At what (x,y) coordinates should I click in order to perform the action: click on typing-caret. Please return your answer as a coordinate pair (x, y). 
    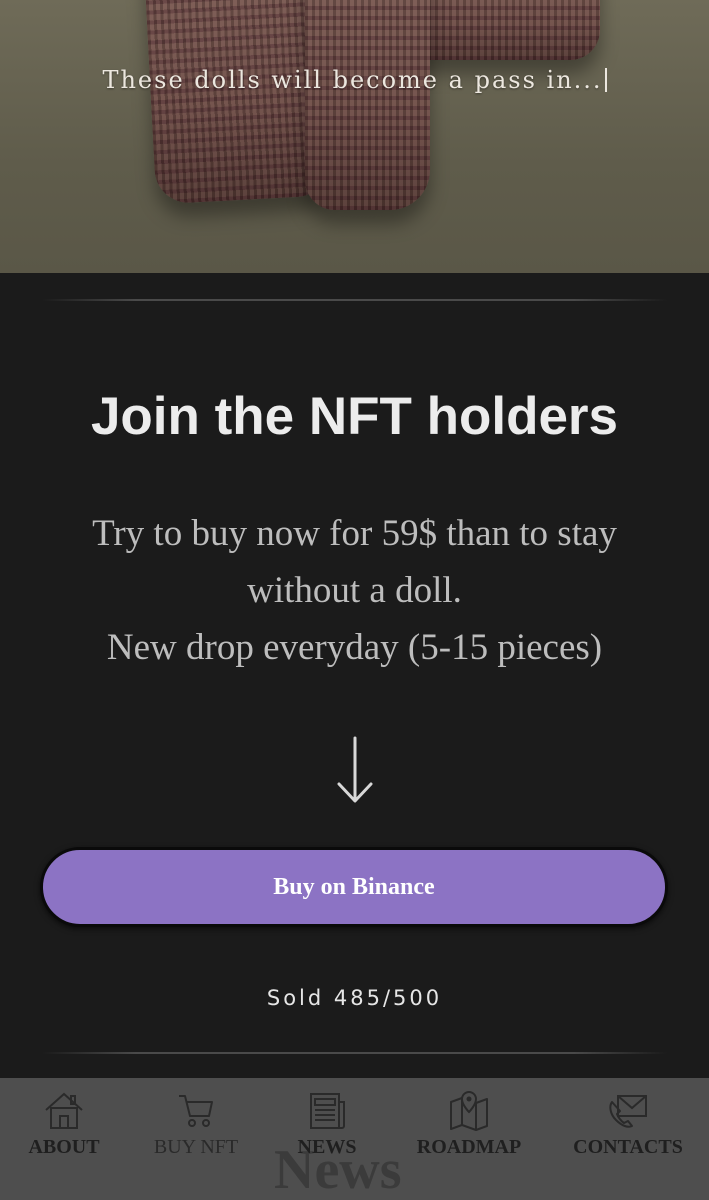
    Looking at the image, I should click on (605, 80).